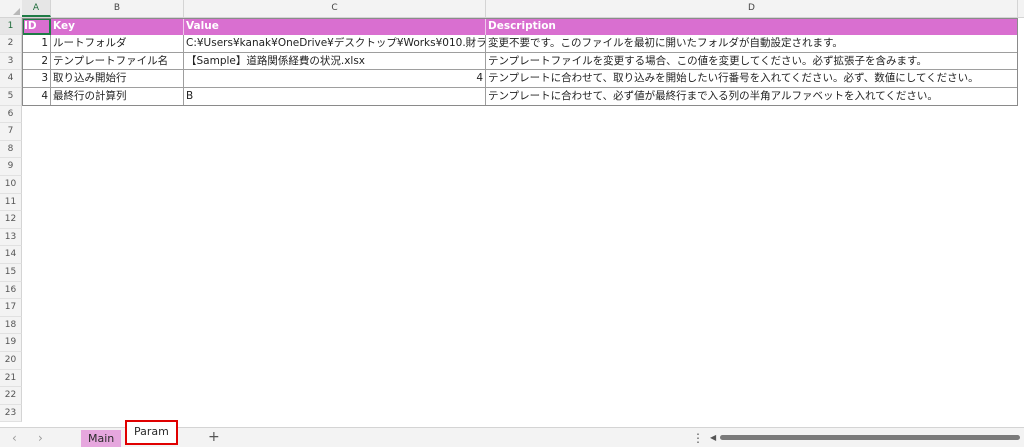 The height and width of the screenshot is (447, 1024). I want to click on row-header-5: 5, so click(11, 97).